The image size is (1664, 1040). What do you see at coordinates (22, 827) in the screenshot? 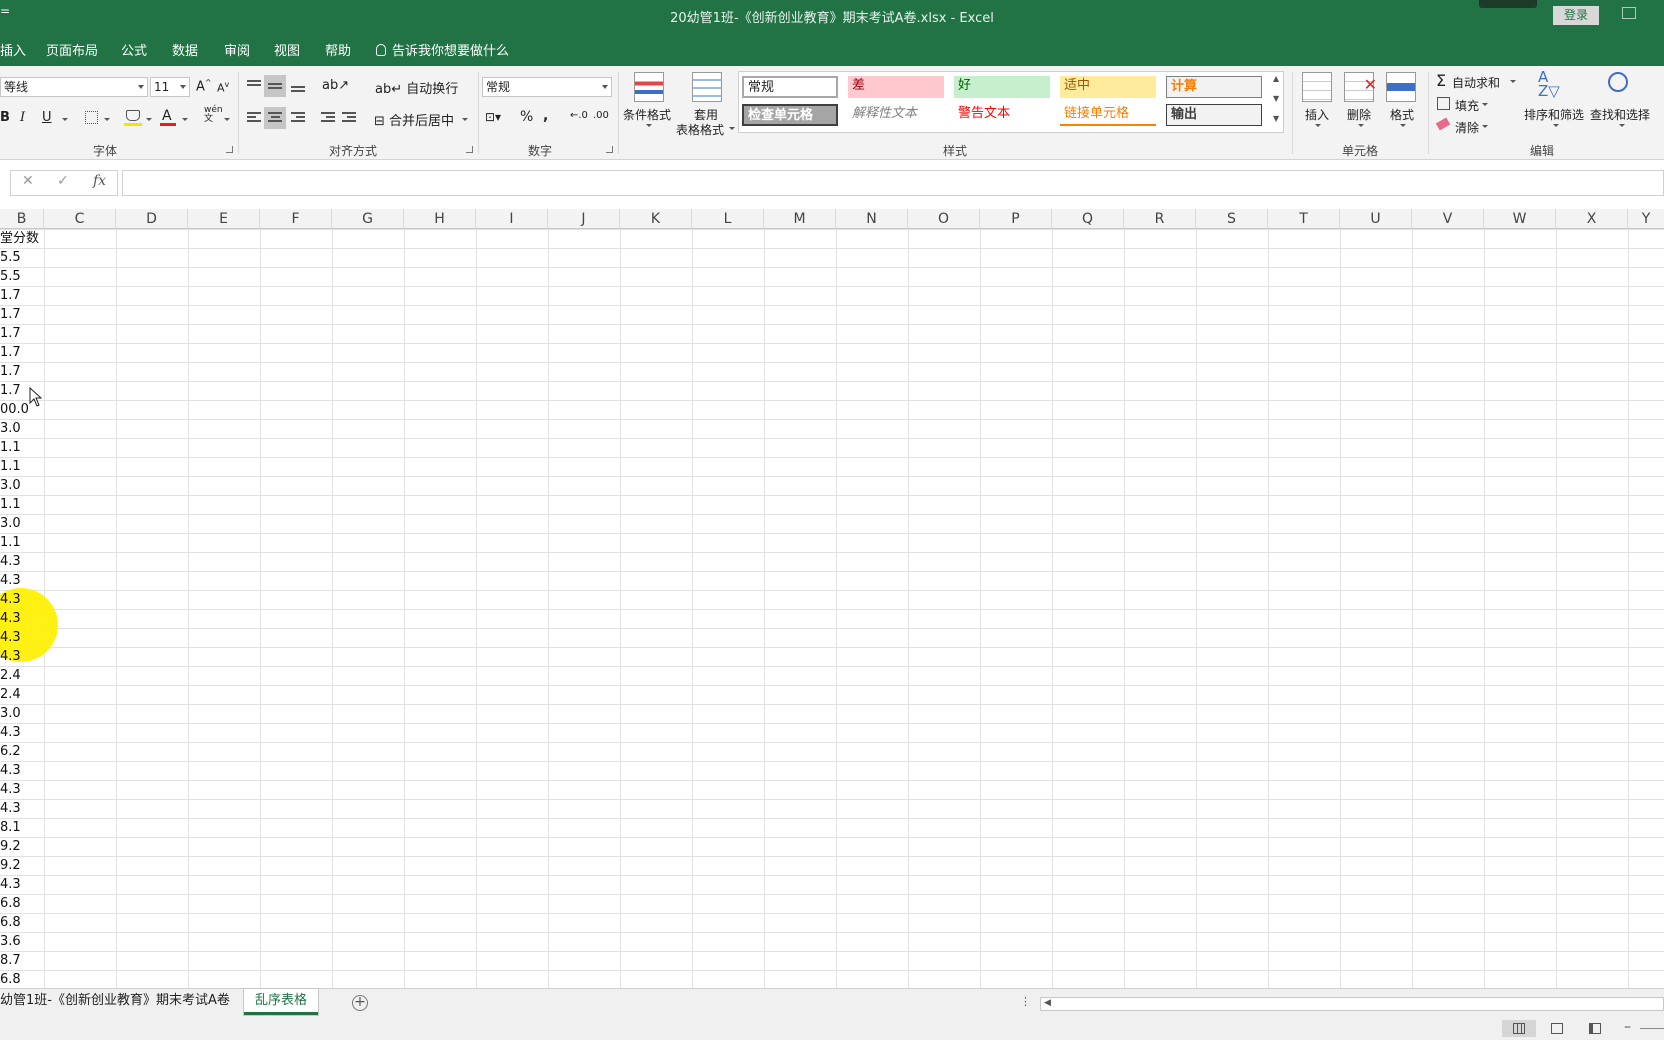
I see `cell: 8.1` at bounding box center [22, 827].